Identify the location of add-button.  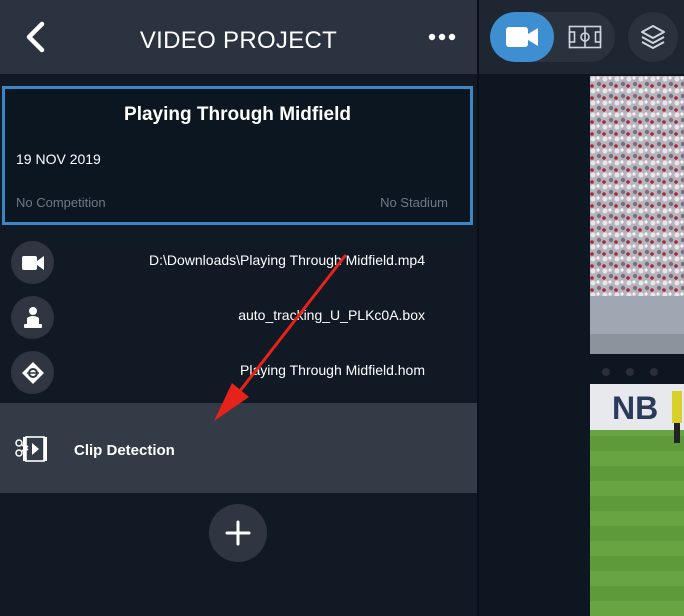
(238, 533).